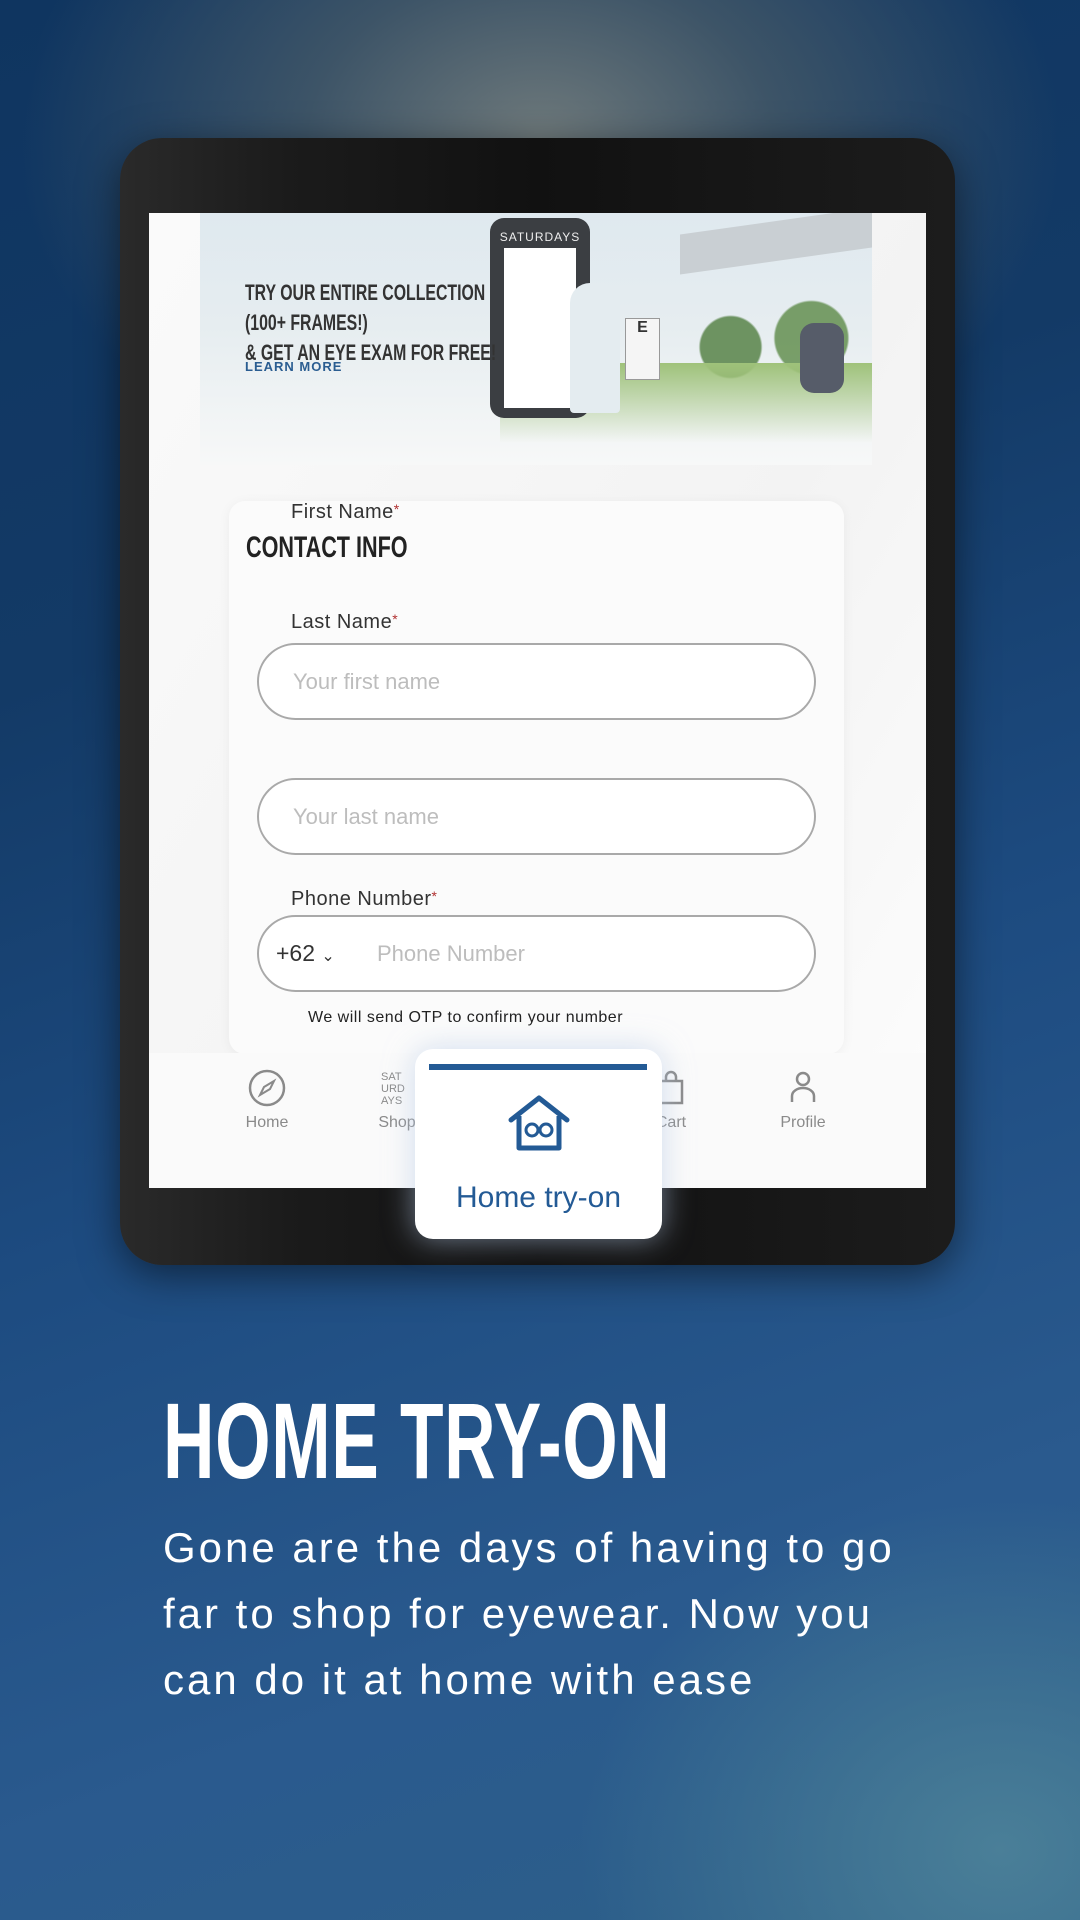 This screenshot has height=1920, width=1080. I want to click on first-name-label: First Name*, so click(345, 512).